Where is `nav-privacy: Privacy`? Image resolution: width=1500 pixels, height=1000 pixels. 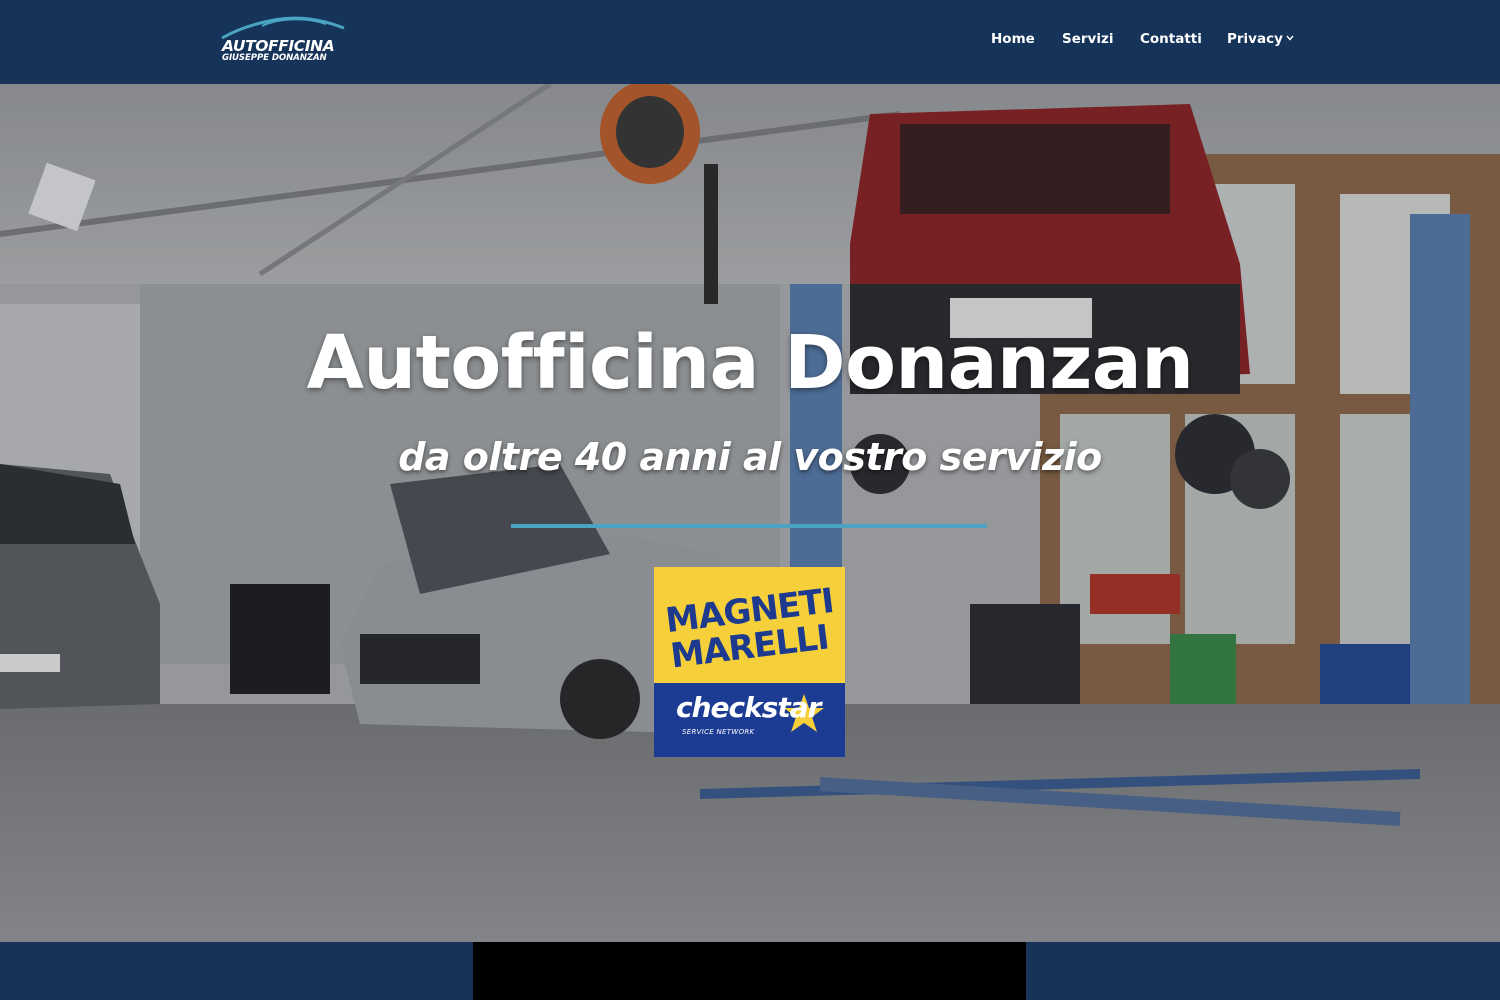
nav-privacy: Privacy is located at coordinates (1260, 39).